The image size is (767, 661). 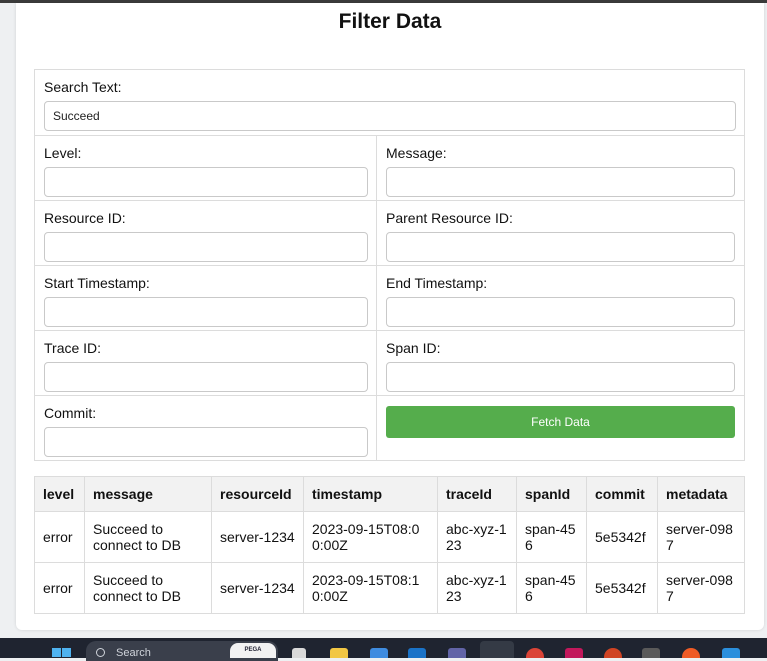 I want to click on resource-id-label: Resource ID:, so click(x=85, y=218).